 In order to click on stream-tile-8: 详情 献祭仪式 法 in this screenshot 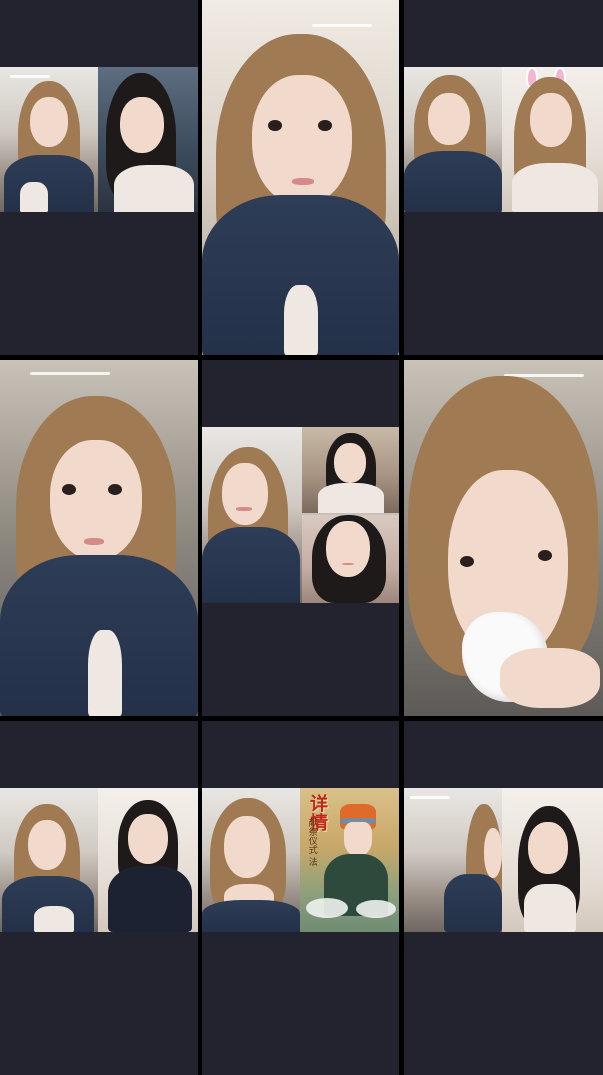, I will do `click(300, 898)`.